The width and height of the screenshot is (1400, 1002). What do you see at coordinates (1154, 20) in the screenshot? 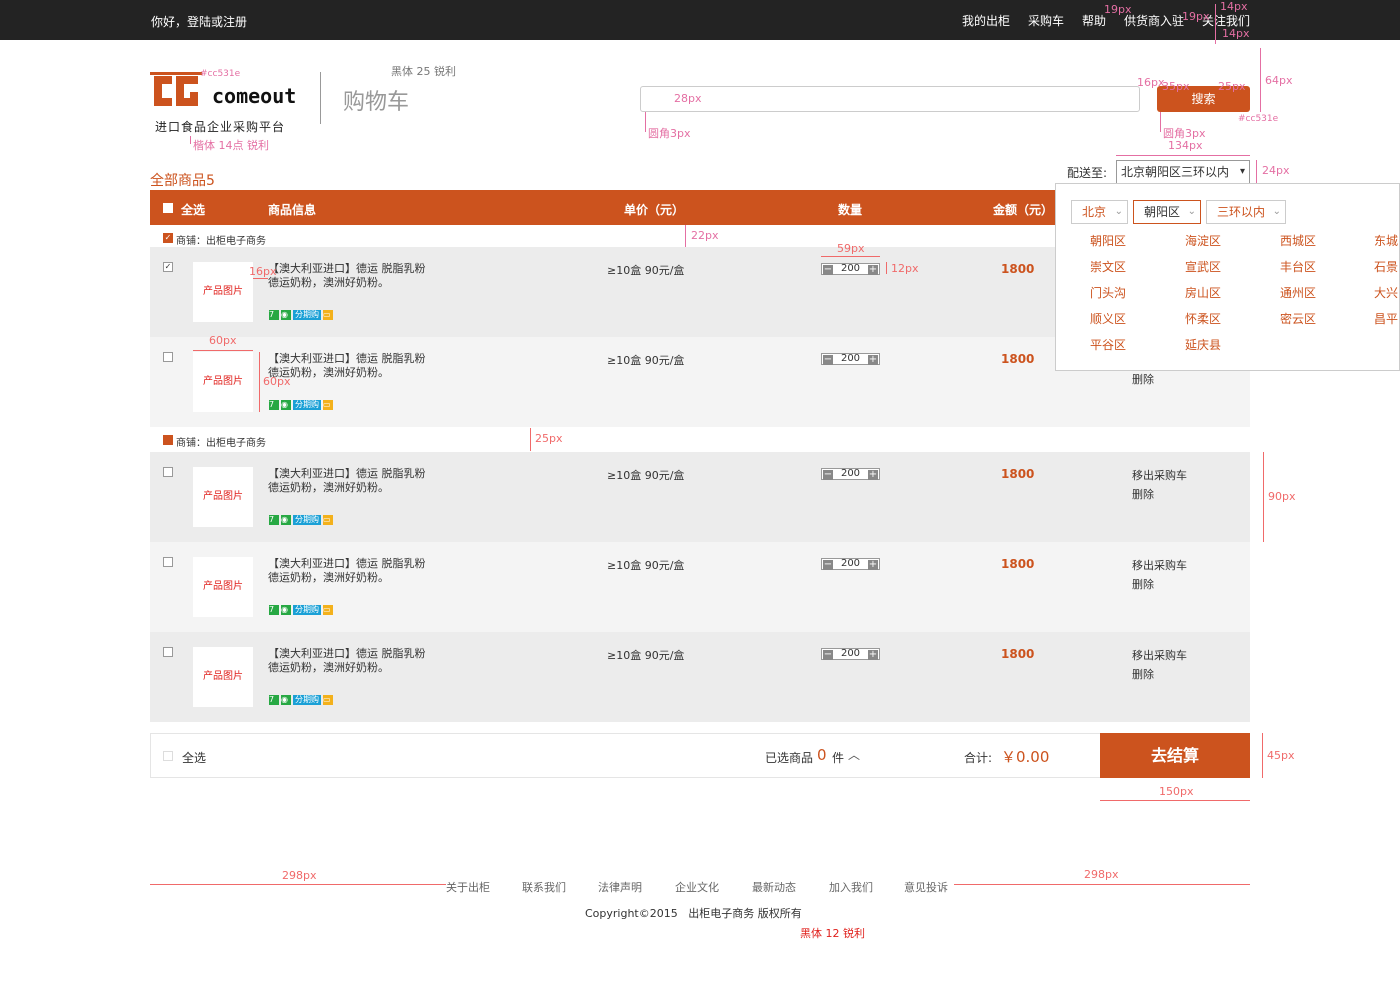
I see `nav-supplier: 供货商入驻` at bounding box center [1154, 20].